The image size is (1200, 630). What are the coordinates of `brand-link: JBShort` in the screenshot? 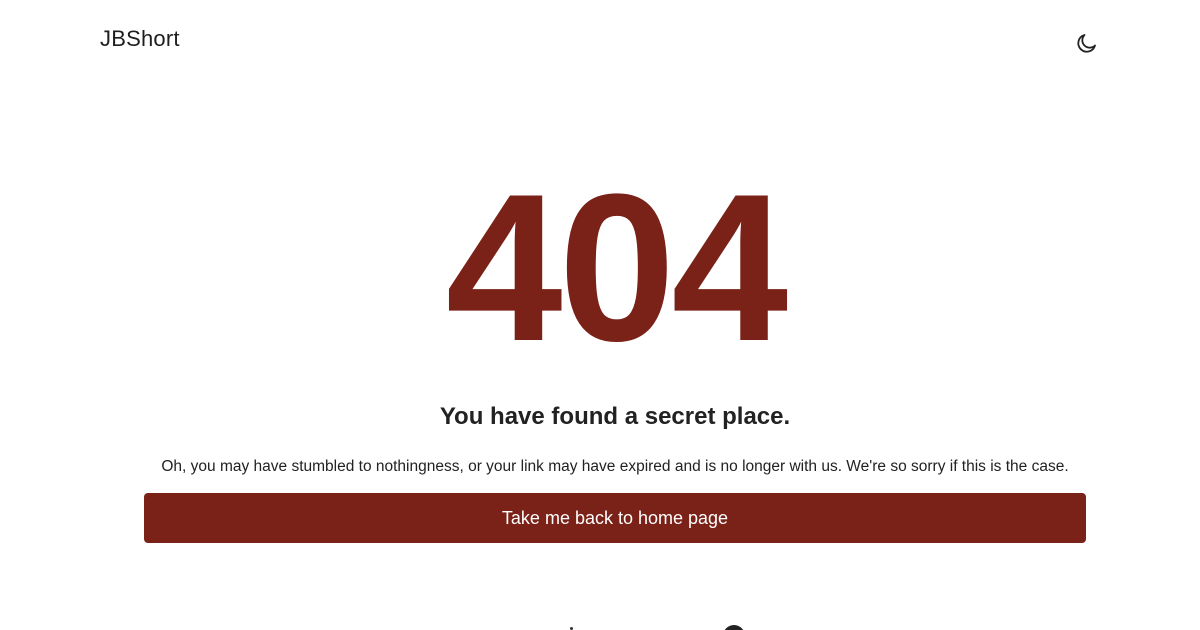 It's located at (140, 39).